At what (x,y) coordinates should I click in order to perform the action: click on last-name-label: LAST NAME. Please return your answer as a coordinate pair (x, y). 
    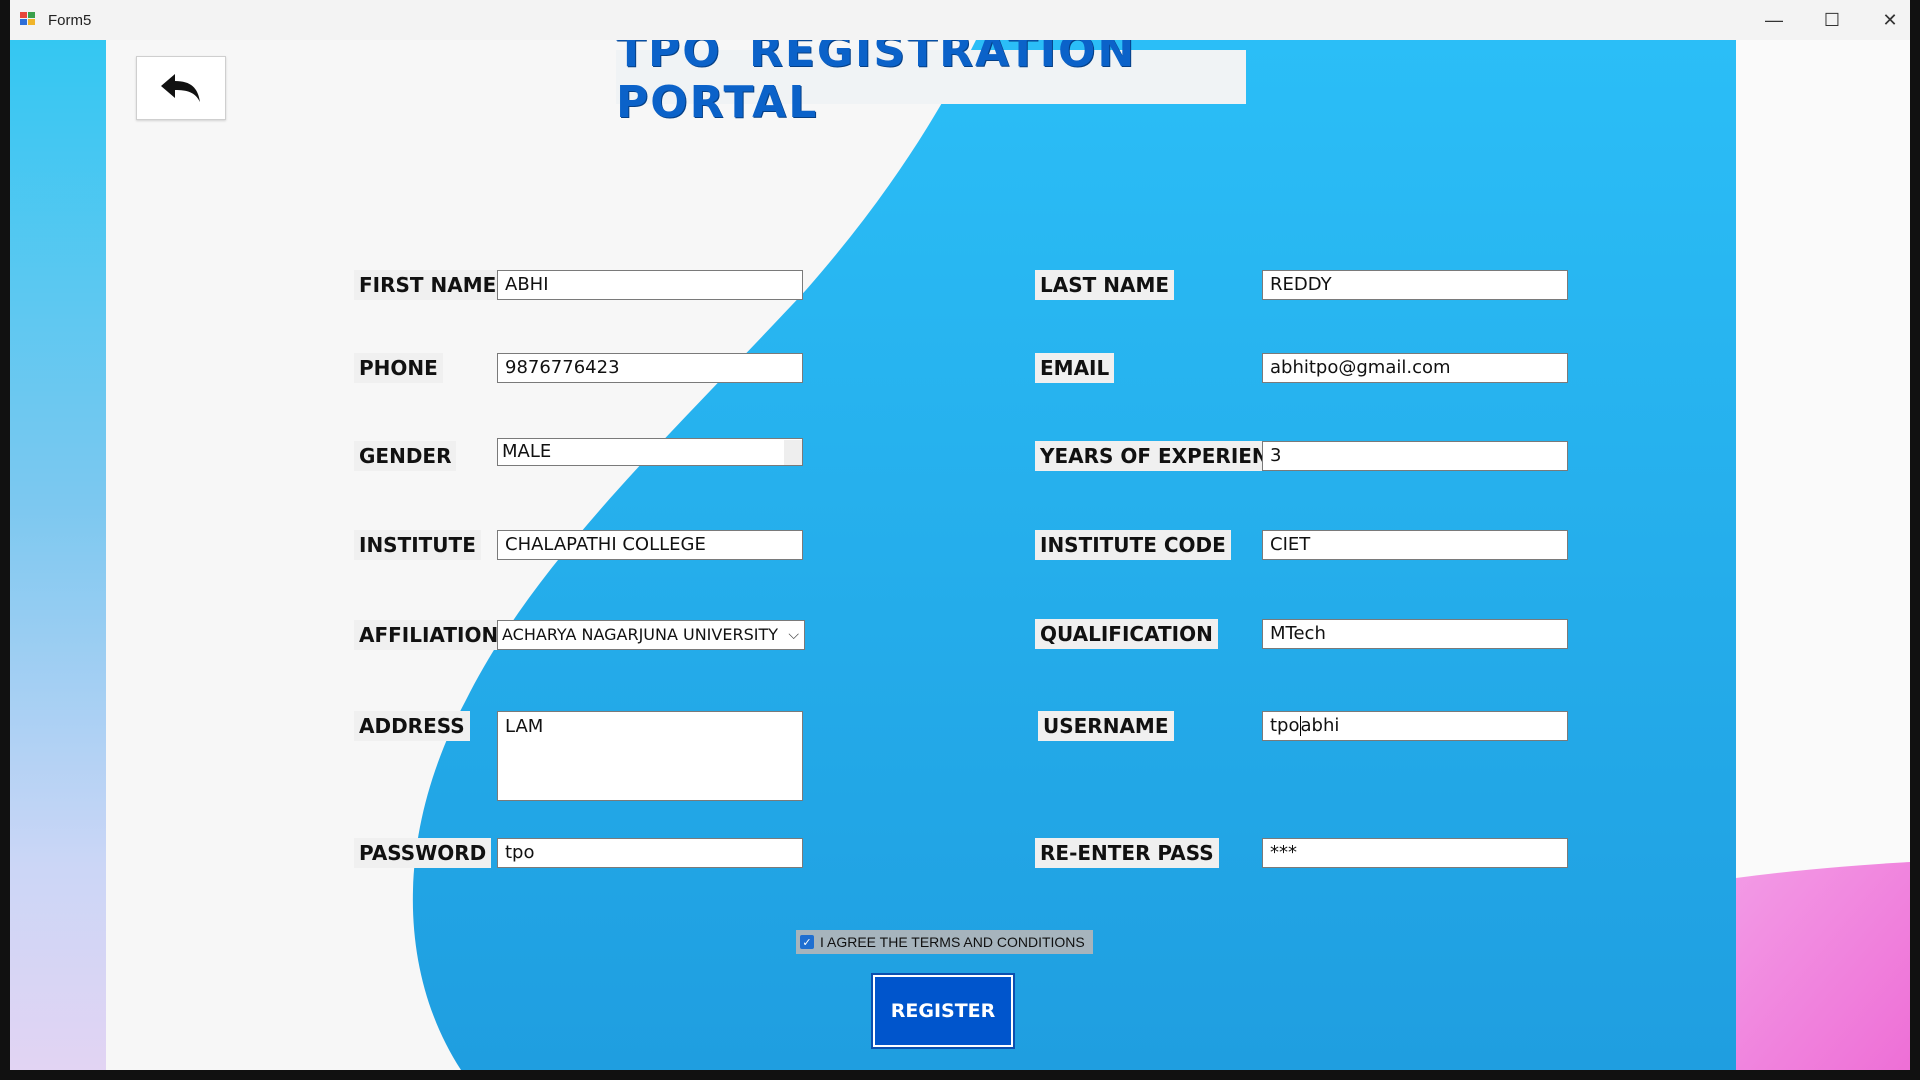
    Looking at the image, I should click on (1105, 285).